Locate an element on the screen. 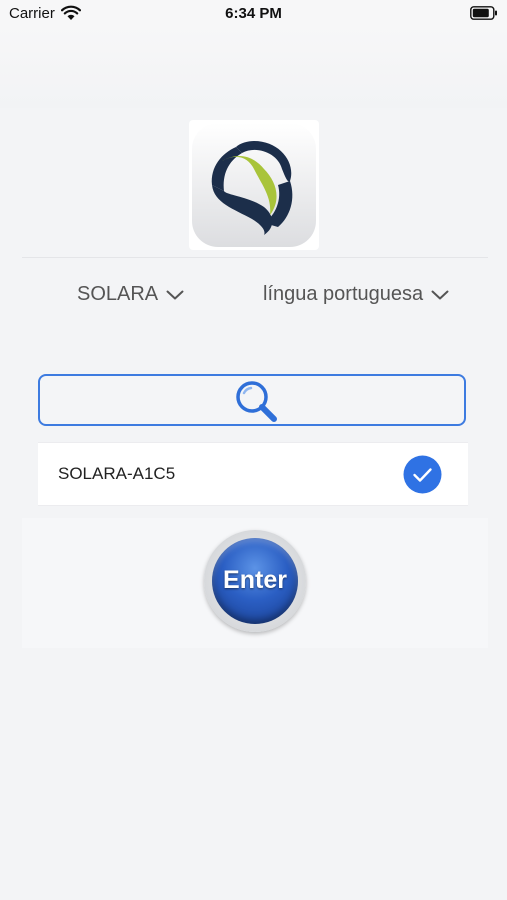 The height and width of the screenshot is (900, 507). enter-area: Enter is located at coordinates (255, 583).